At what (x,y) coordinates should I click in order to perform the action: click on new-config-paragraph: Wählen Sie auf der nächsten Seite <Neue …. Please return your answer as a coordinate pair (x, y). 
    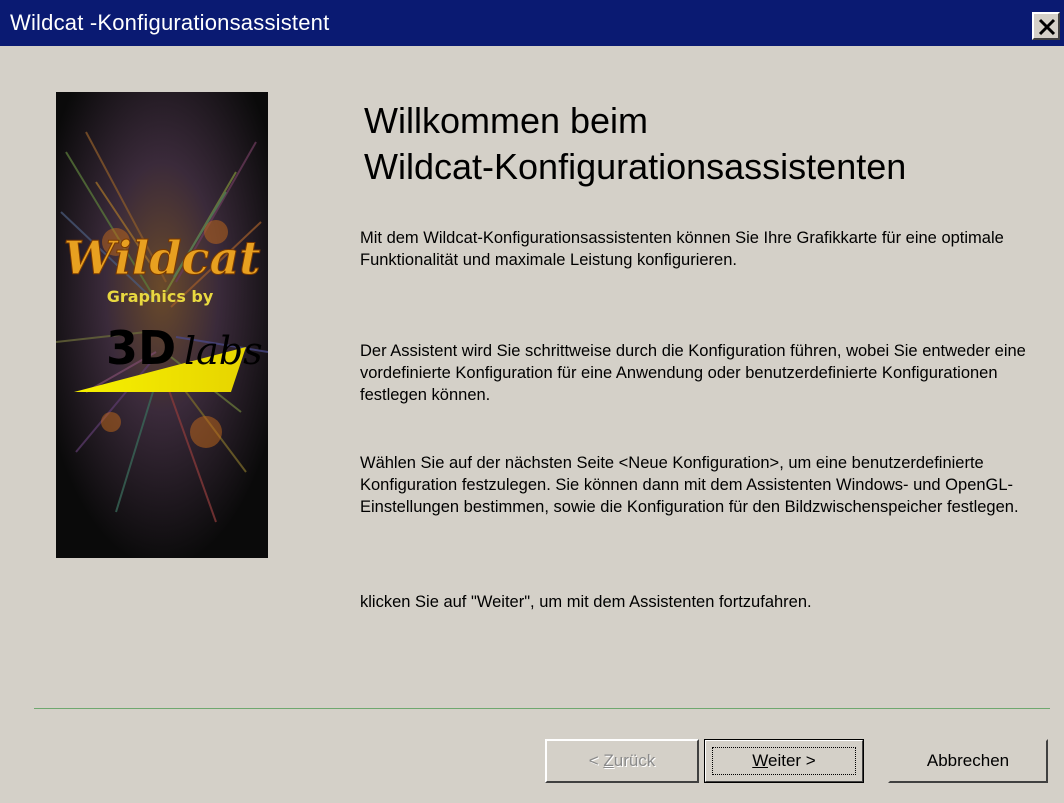
    Looking at the image, I should click on (689, 485).